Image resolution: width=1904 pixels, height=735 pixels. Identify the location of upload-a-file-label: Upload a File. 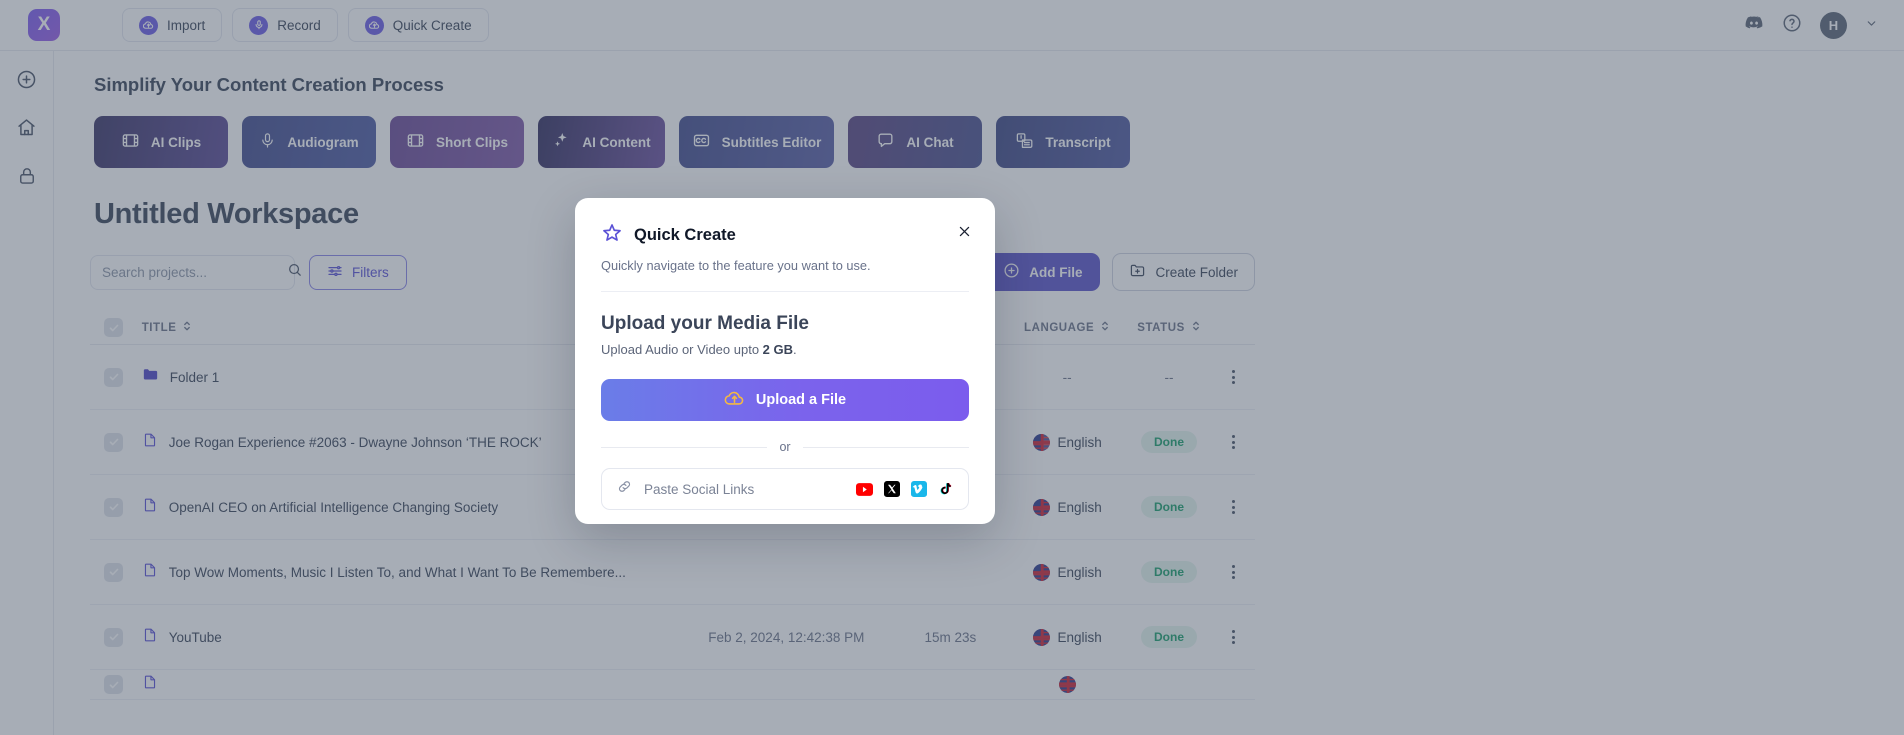
(801, 400).